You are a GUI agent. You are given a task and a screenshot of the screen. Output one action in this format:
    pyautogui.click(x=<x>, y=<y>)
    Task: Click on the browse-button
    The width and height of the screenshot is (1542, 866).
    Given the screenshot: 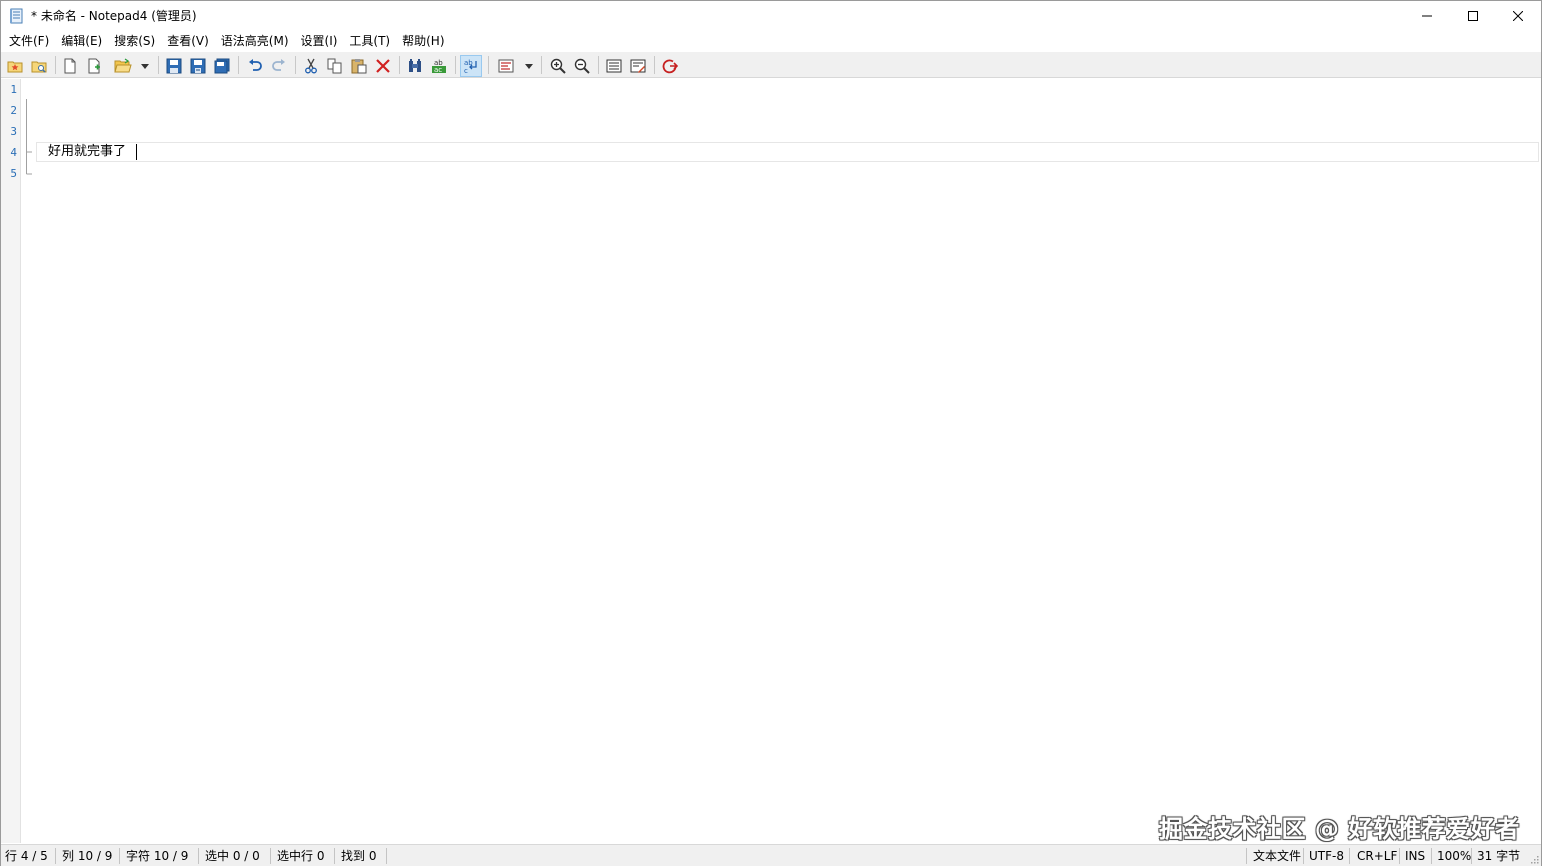 What is the action you would take?
    pyautogui.click(x=39, y=66)
    